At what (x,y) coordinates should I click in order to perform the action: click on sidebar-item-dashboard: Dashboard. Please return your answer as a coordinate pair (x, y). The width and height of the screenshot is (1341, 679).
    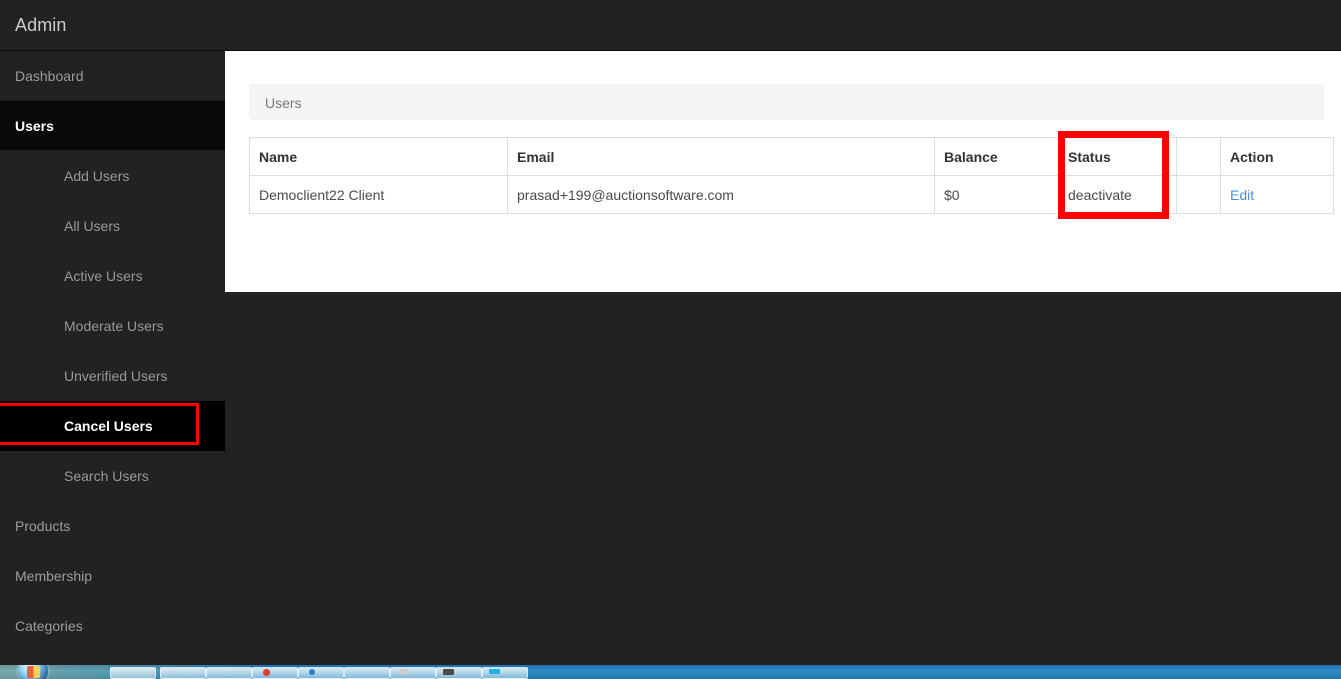
    Looking at the image, I should click on (112, 76).